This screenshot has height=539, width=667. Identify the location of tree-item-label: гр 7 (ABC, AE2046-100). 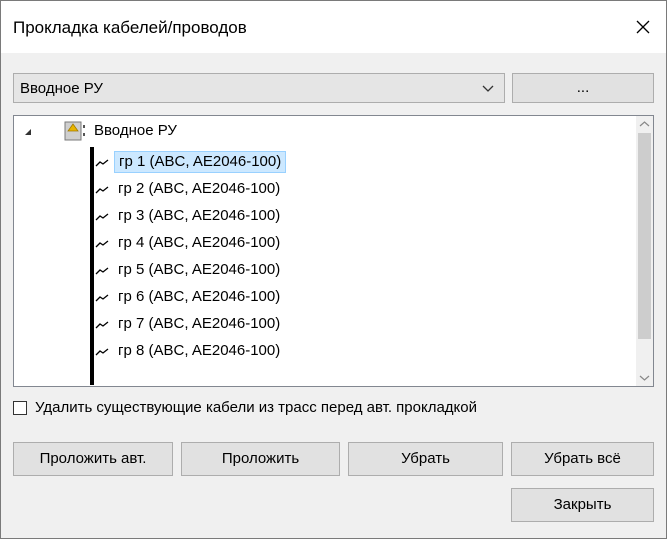
(199, 323).